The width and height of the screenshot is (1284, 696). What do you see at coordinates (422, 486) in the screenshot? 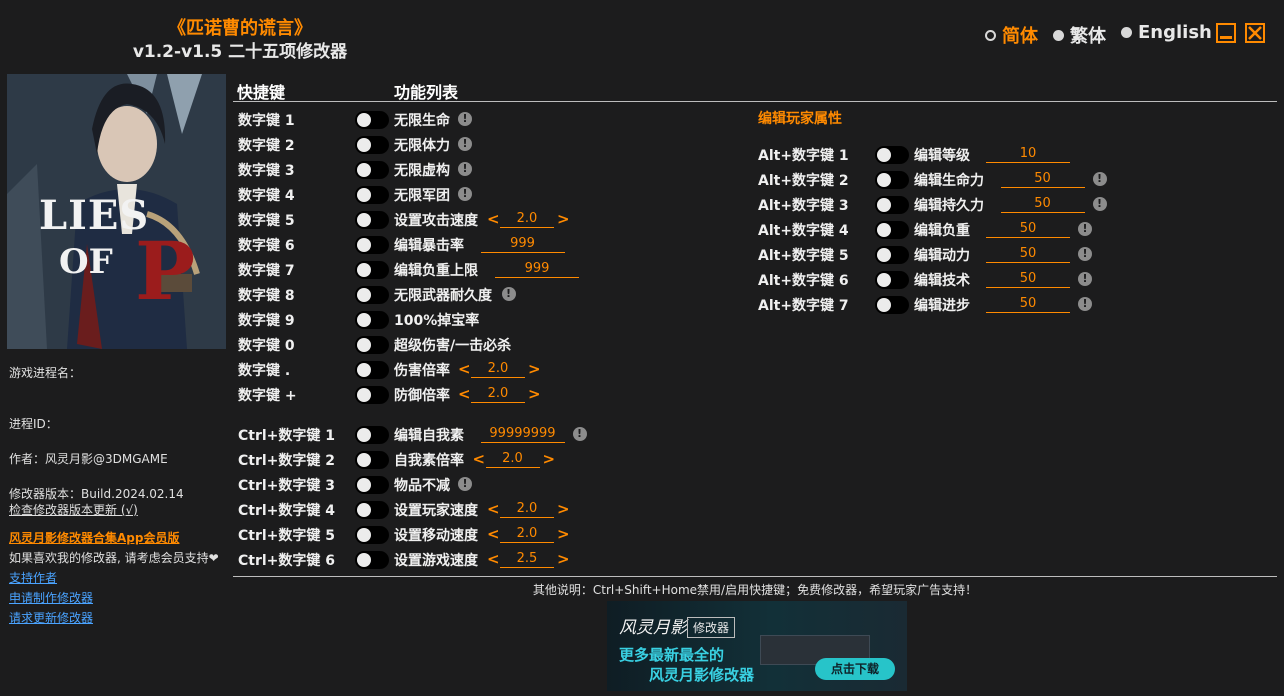
I see `feature-label: 物品不减` at bounding box center [422, 486].